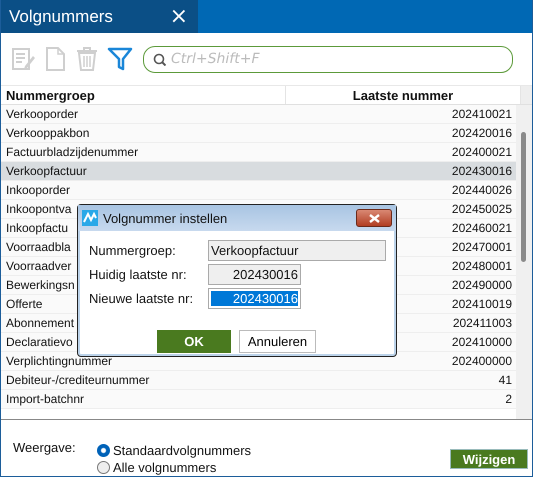 The height and width of the screenshot is (478, 533). What do you see at coordinates (508, 399) in the screenshot?
I see `table-cell: 2` at bounding box center [508, 399].